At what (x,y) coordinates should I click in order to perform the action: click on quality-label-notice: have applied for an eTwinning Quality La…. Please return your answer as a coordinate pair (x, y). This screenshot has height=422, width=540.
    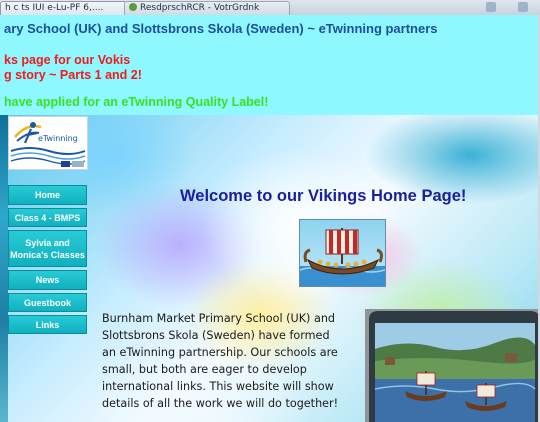
    Looking at the image, I should click on (136, 102).